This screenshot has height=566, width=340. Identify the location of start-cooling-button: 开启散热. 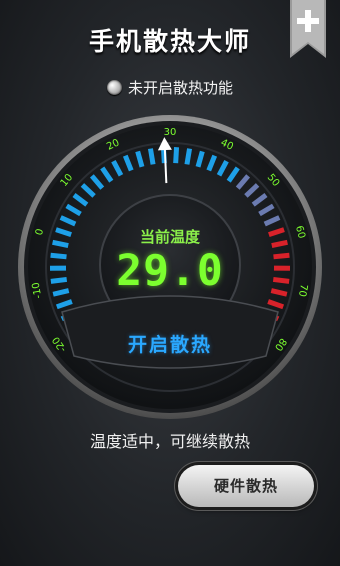
(170, 345).